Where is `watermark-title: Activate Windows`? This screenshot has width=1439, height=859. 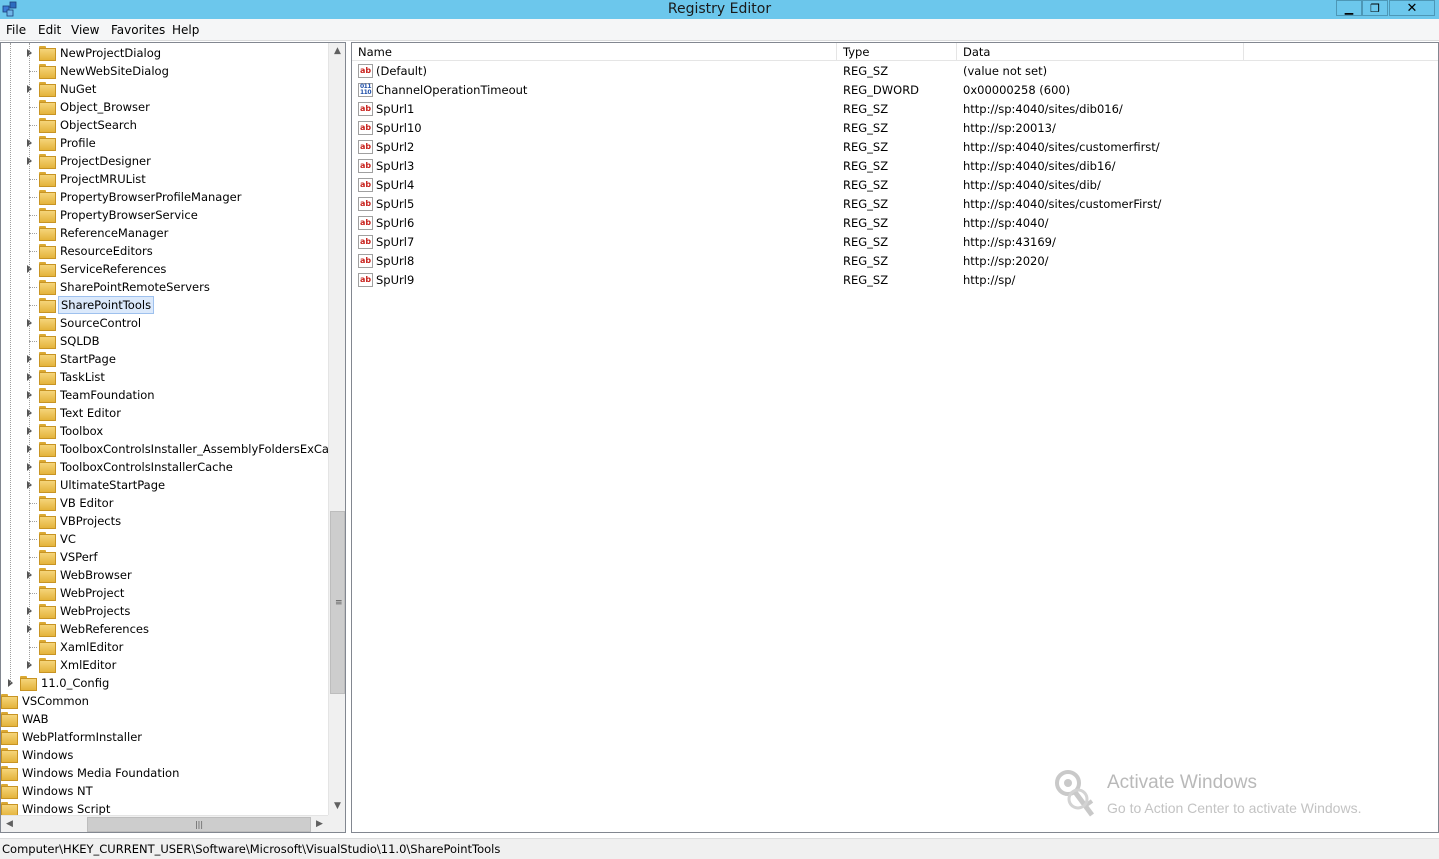
watermark-title: Activate Windows is located at coordinates (1182, 782).